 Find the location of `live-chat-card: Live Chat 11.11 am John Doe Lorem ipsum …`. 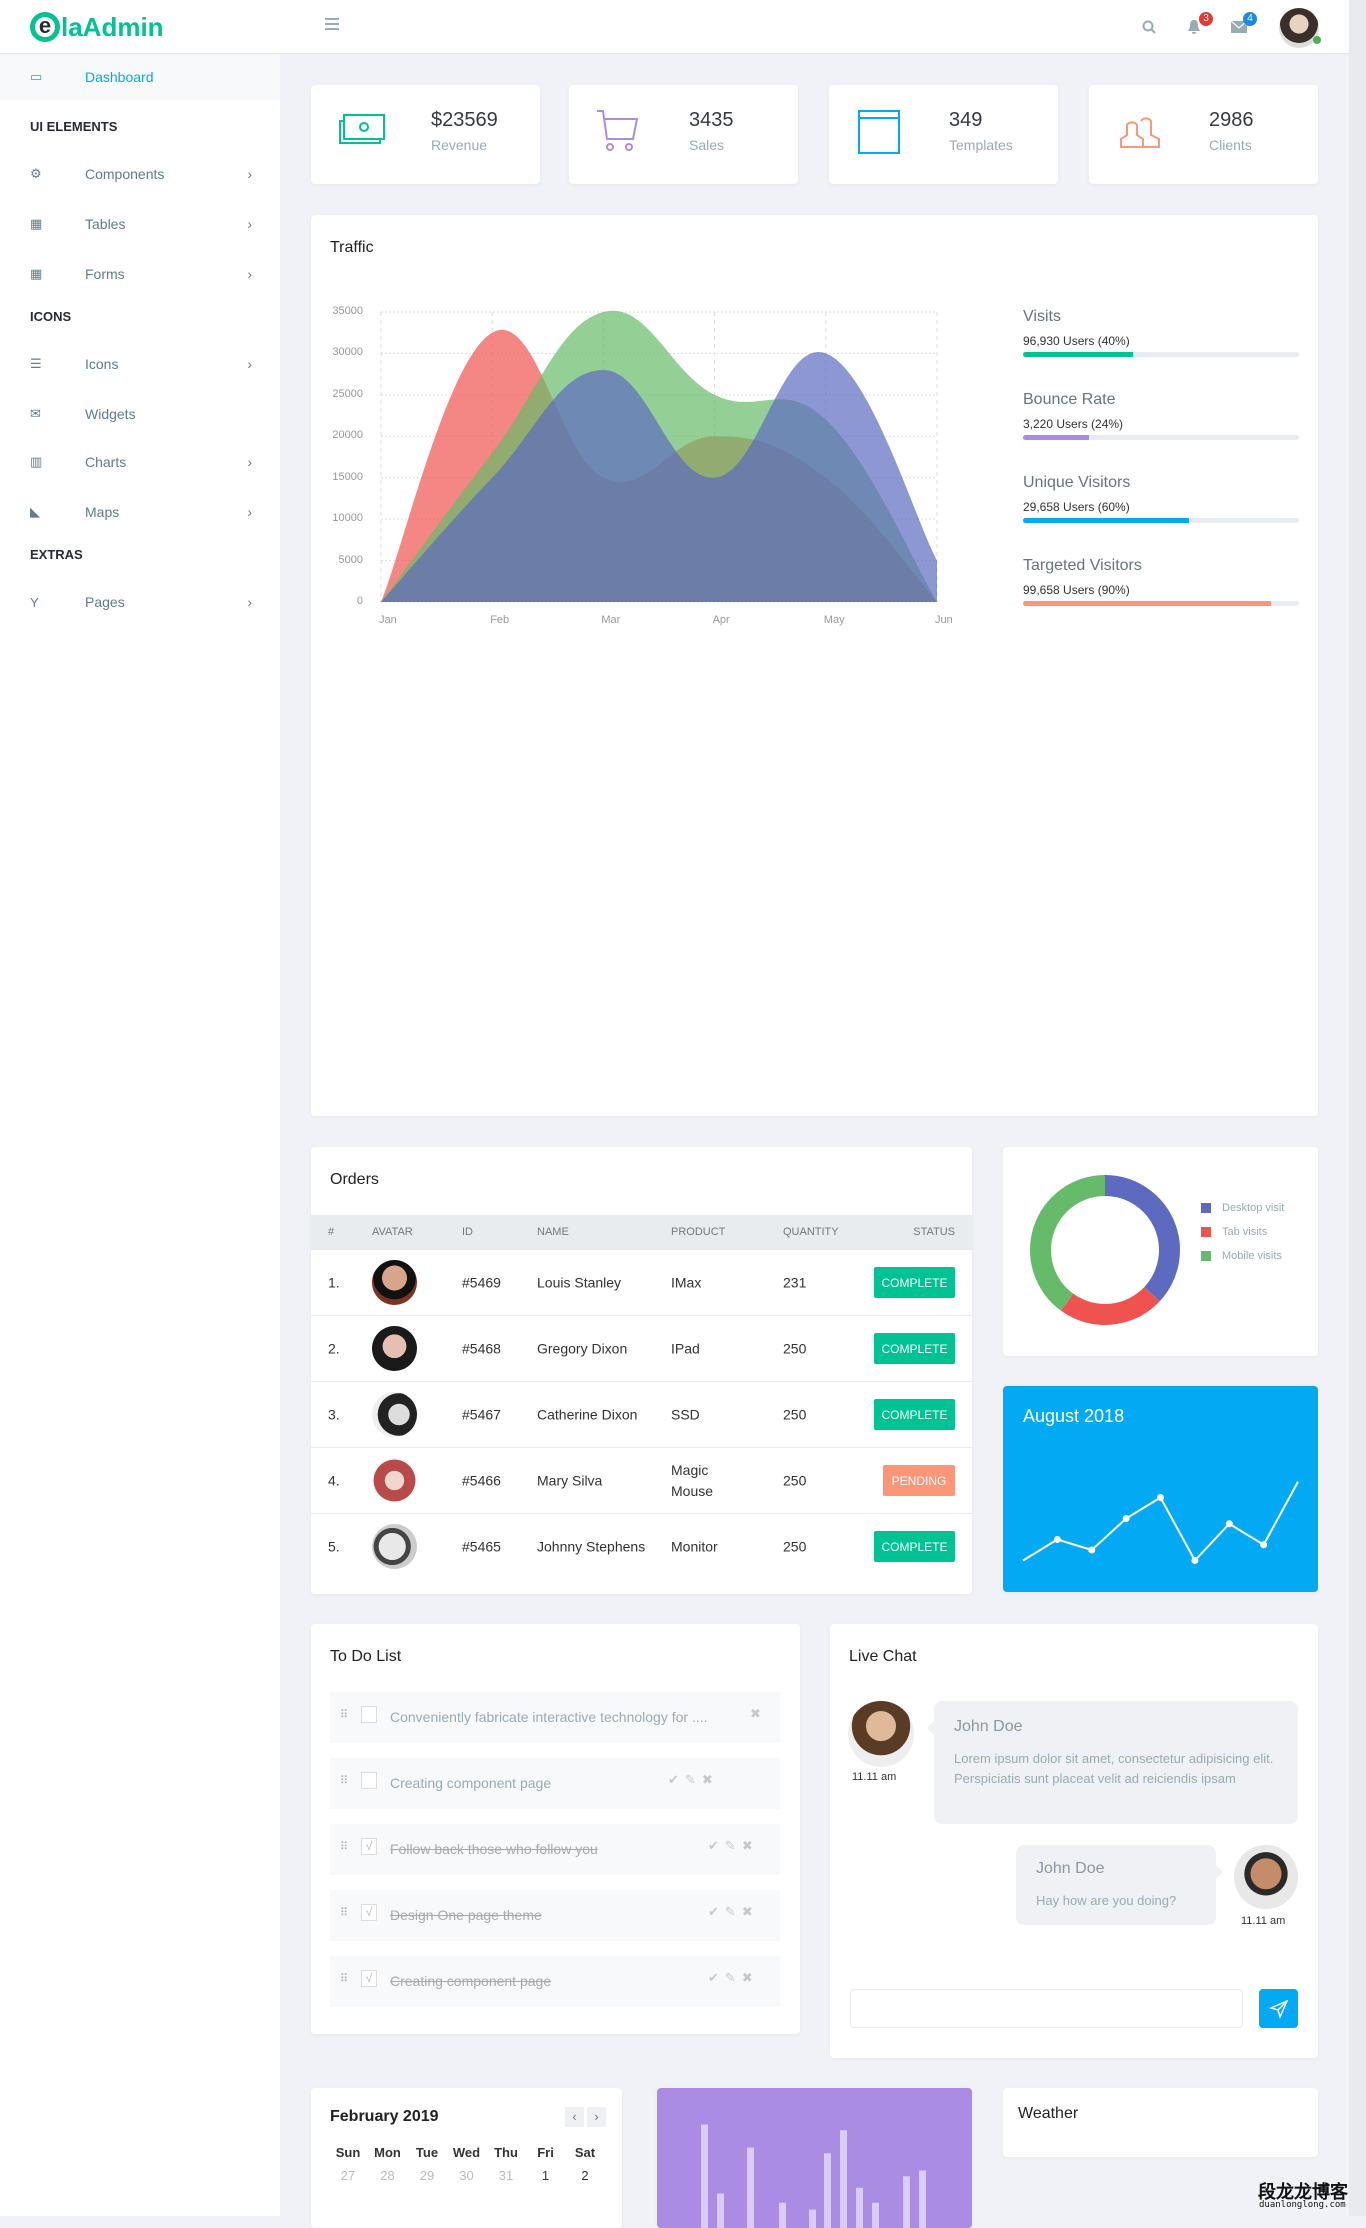

live-chat-card: Live Chat 11.11 am John Doe Lorem ipsum … is located at coordinates (1074, 1841).